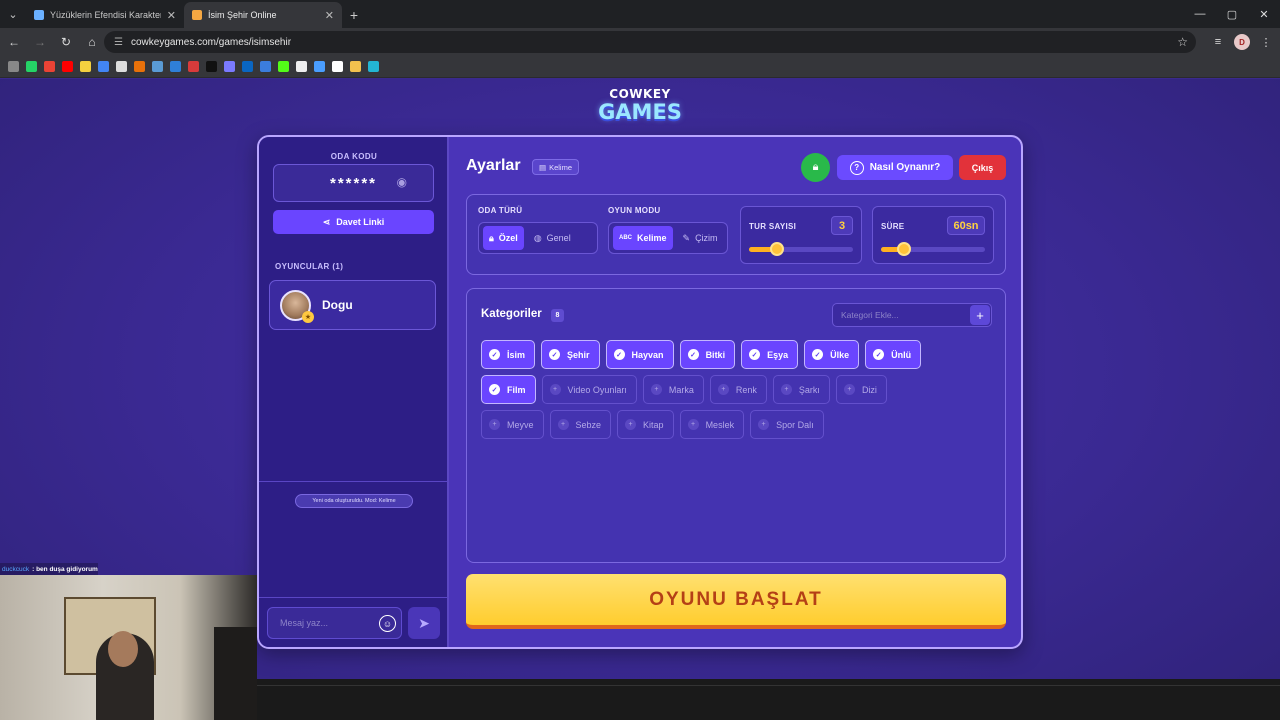 The image size is (1280, 720). Describe the element at coordinates (650, 42) in the screenshot. I see `address-bar: ☰ cowkeygames.com/games/isimsehir ☆` at that location.